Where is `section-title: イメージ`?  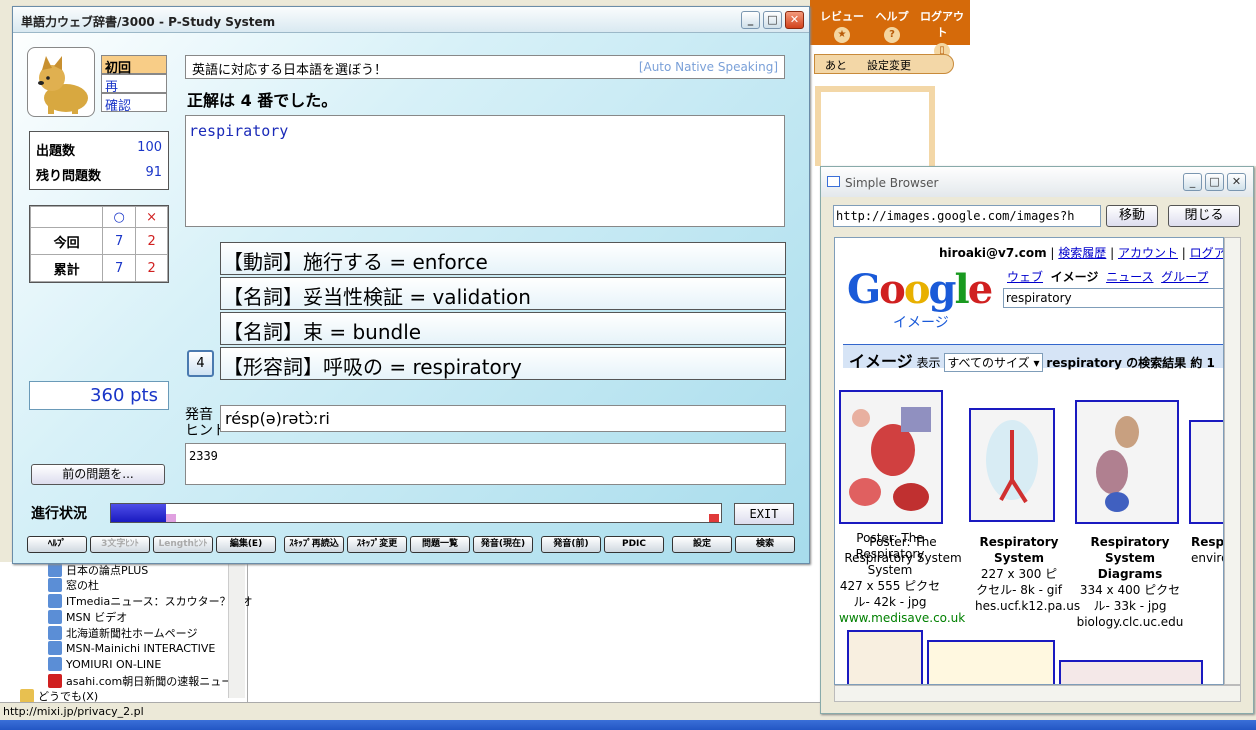
section-title: イメージ is located at coordinates (881, 361).